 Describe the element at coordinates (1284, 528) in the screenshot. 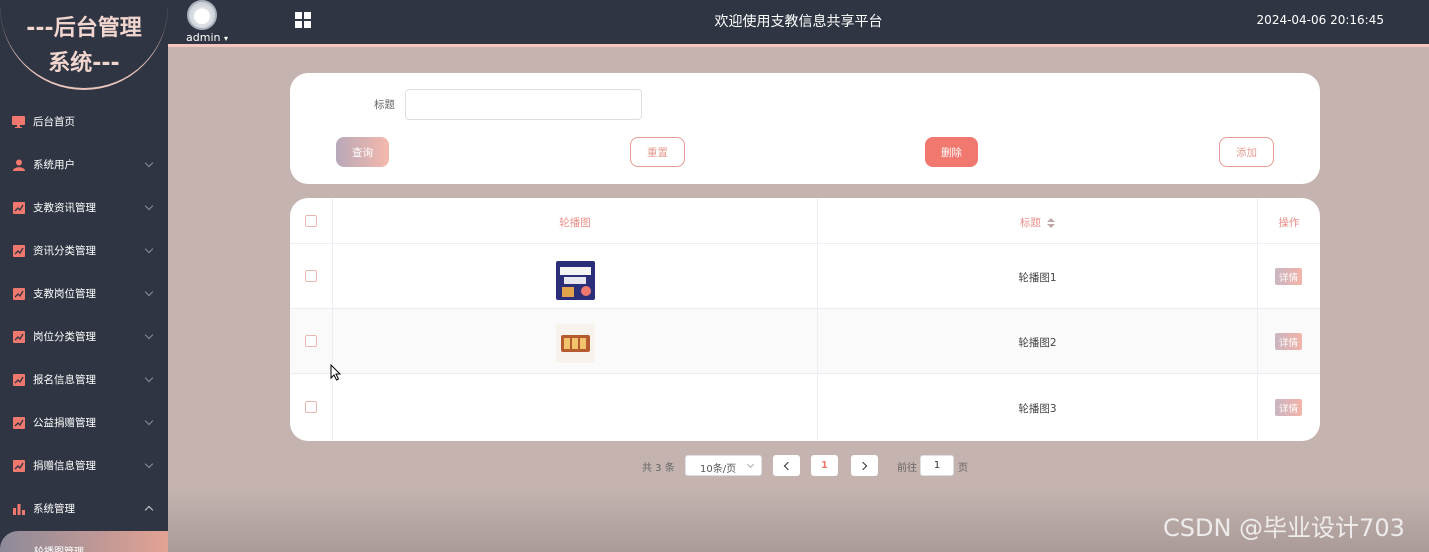

I see `watermark: CSDN @毕业设计703` at that location.